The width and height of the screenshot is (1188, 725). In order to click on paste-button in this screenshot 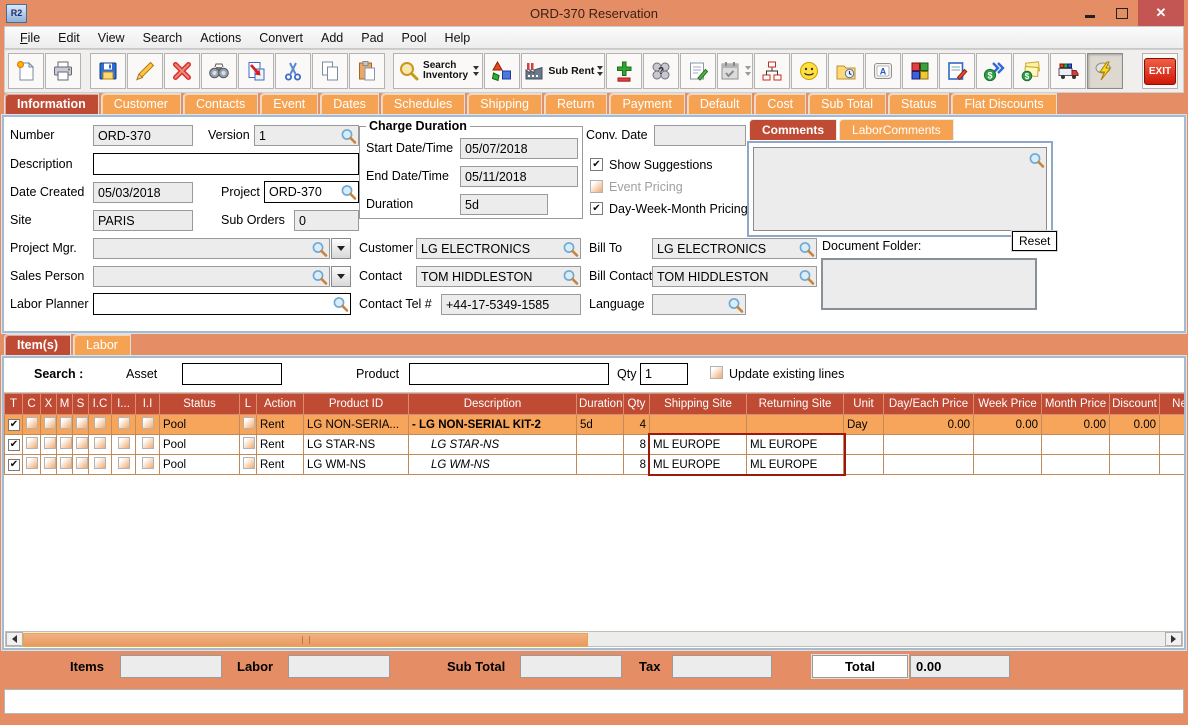, I will do `click(366, 71)`.